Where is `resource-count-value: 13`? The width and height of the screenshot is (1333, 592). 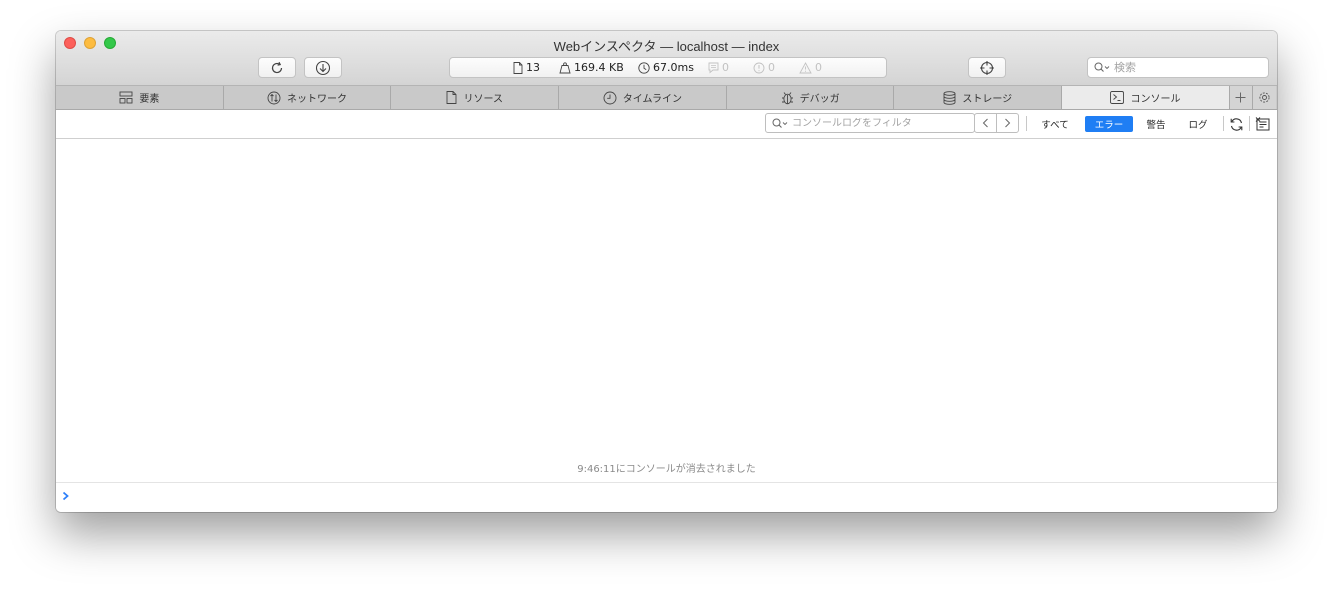
resource-count-value: 13 is located at coordinates (533, 67).